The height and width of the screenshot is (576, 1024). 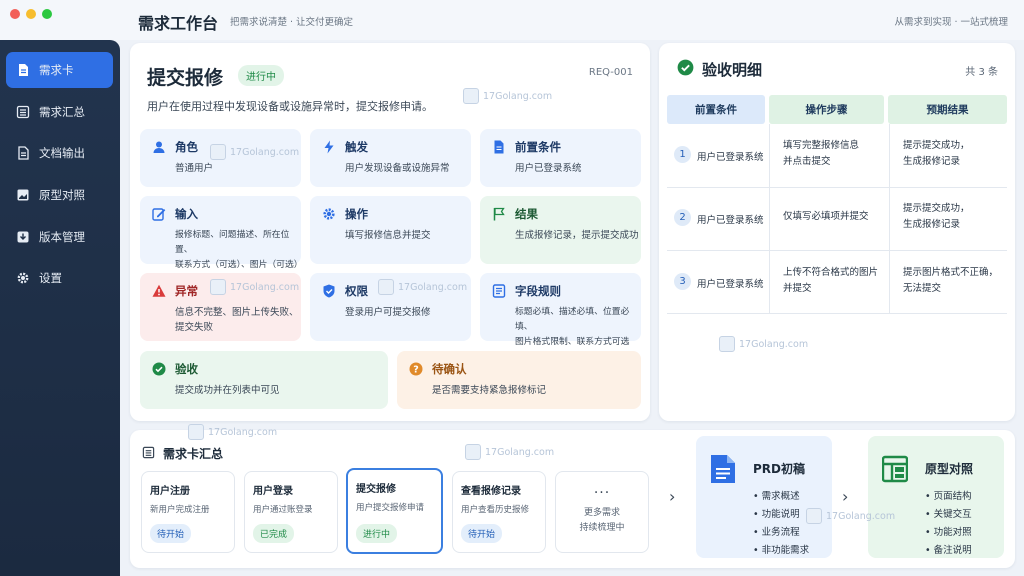 I want to click on status-badge: 待开始, so click(x=482, y=533).